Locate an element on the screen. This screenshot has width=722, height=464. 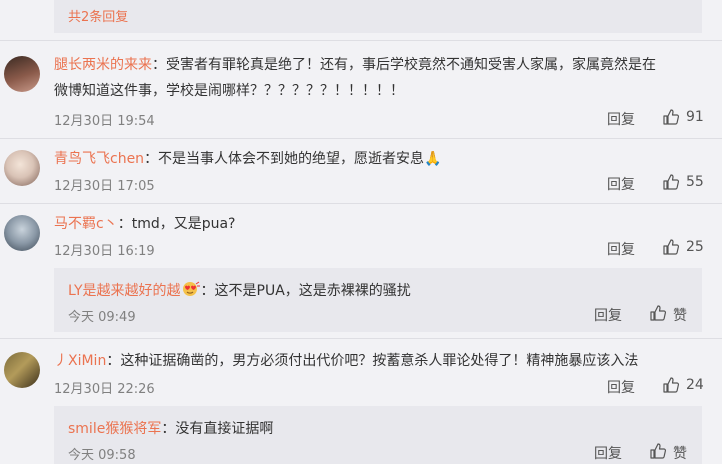
sub-reply-time: 今天 09:49 is located at coordinates (102, 317).